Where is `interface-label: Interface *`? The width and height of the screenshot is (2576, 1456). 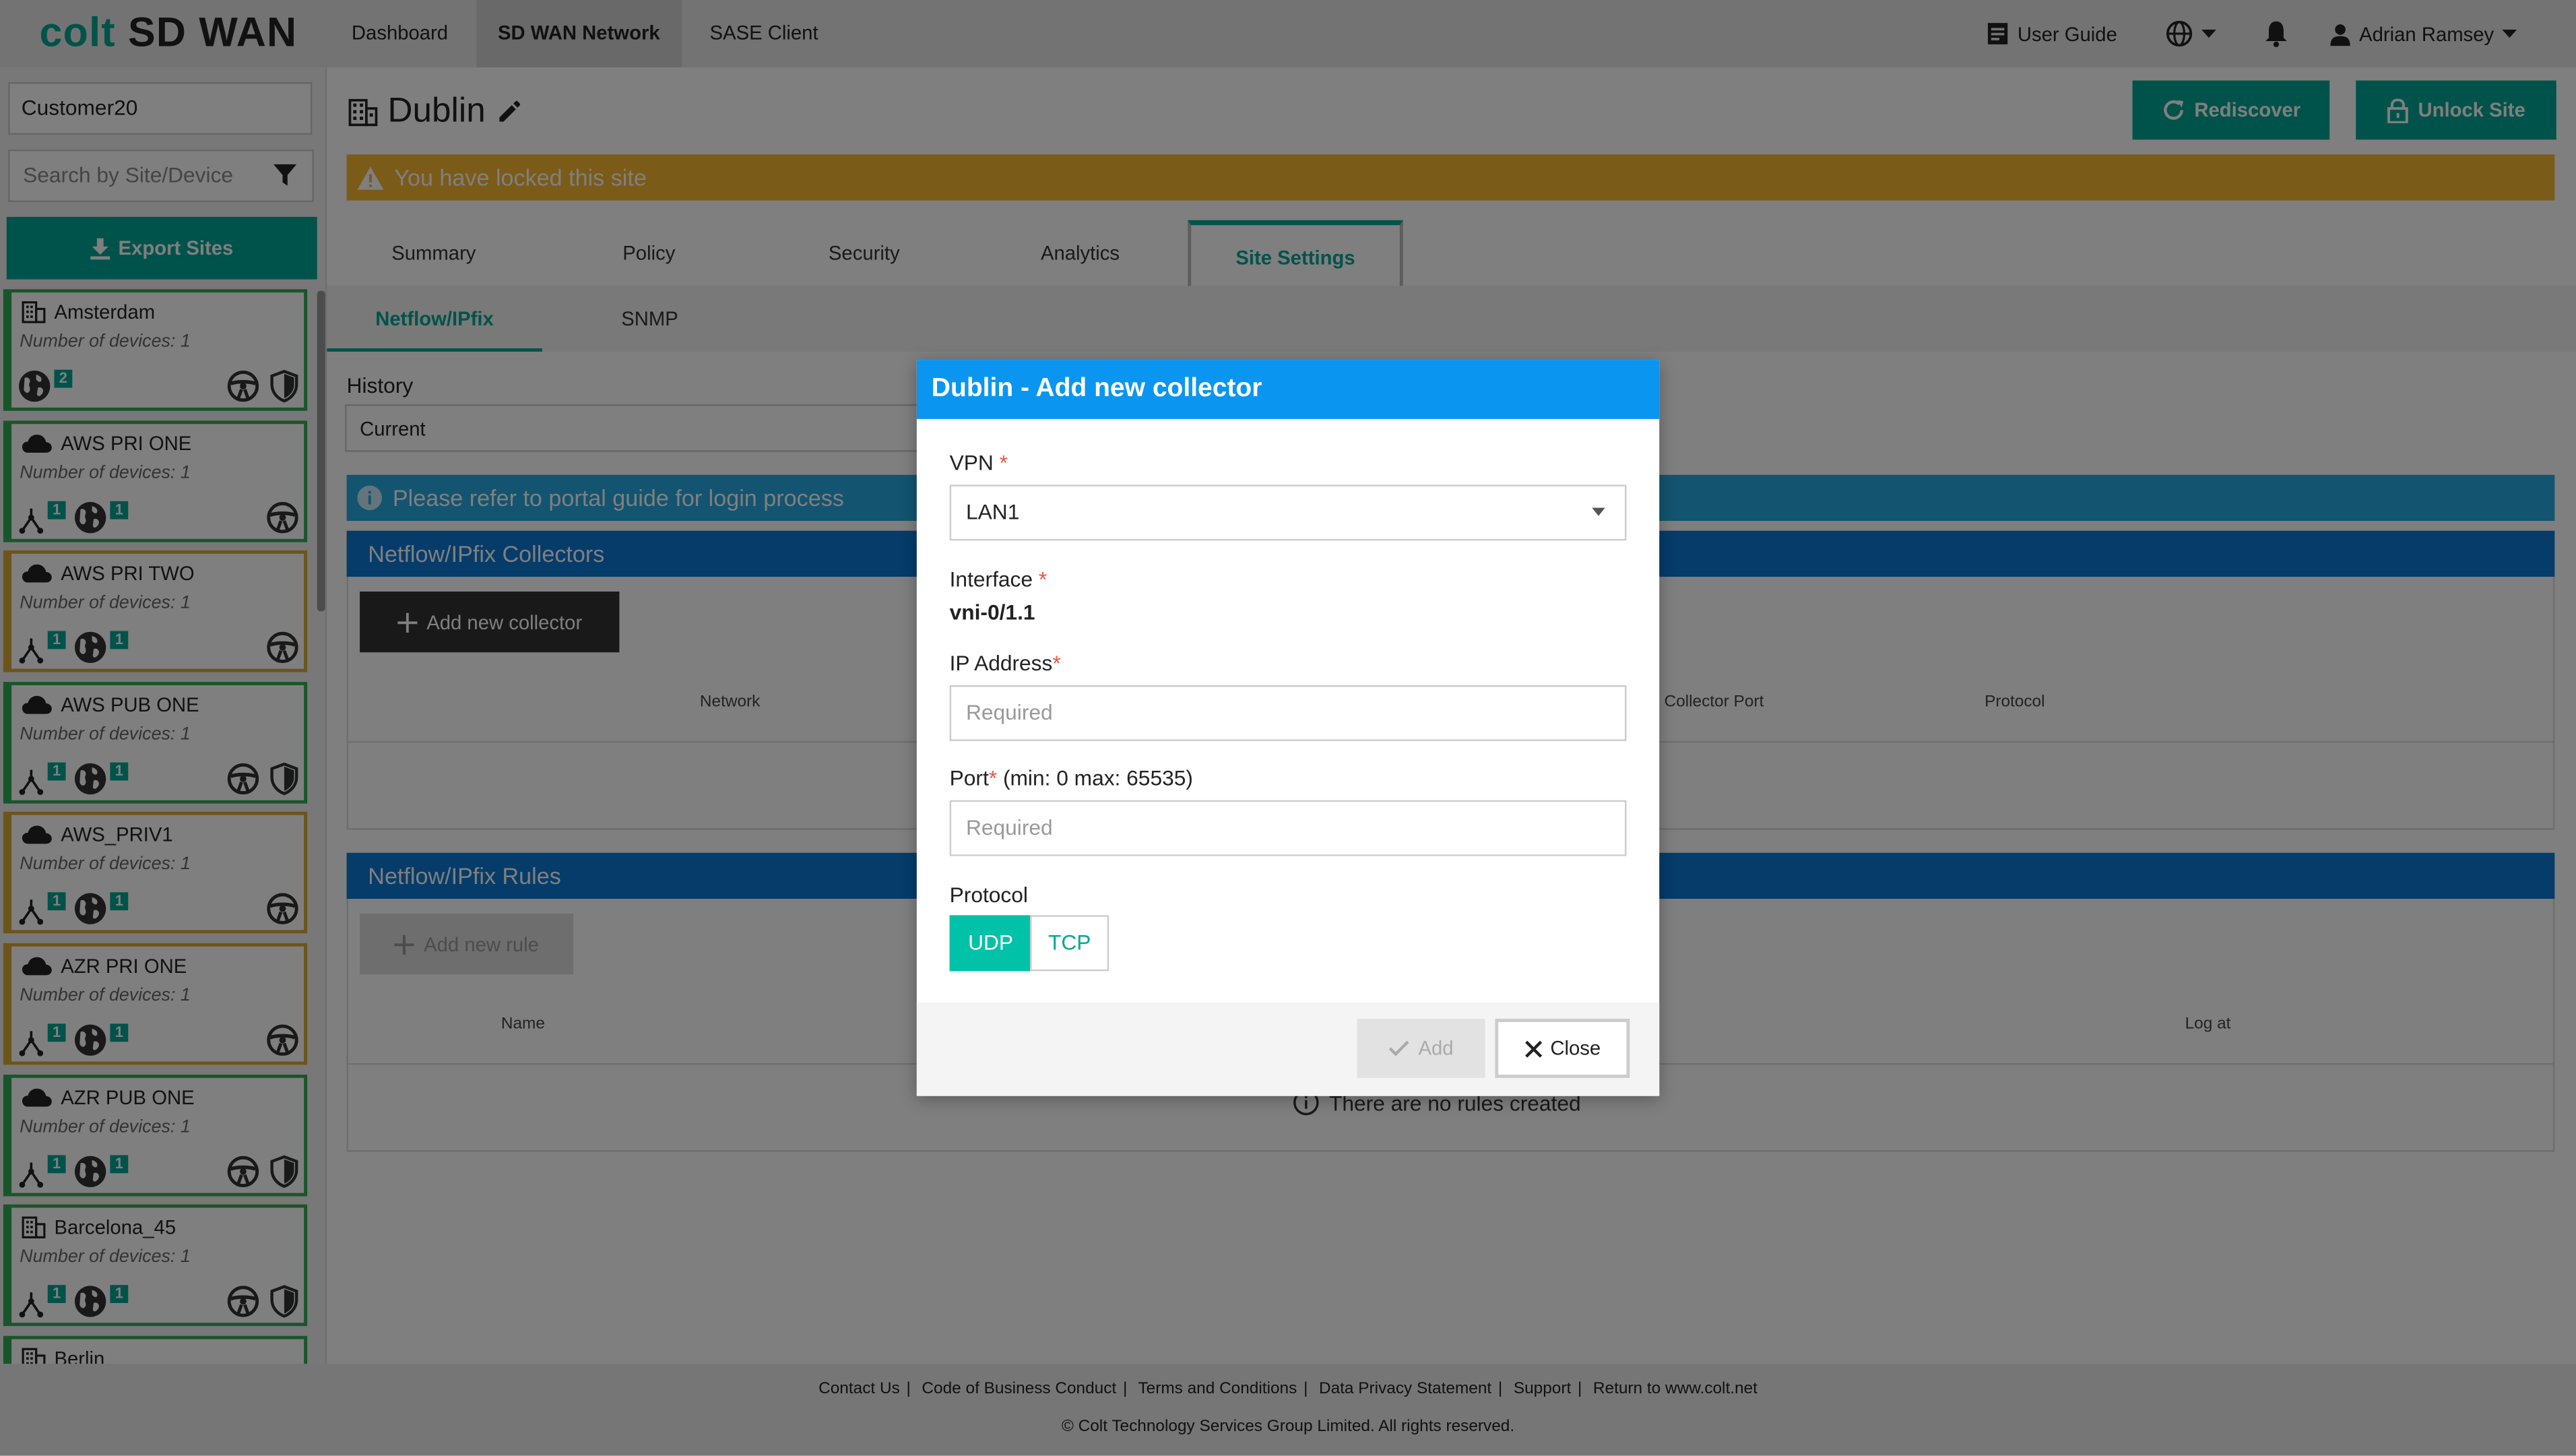 interface-label: Interface * is located at coordinates (999, 579).